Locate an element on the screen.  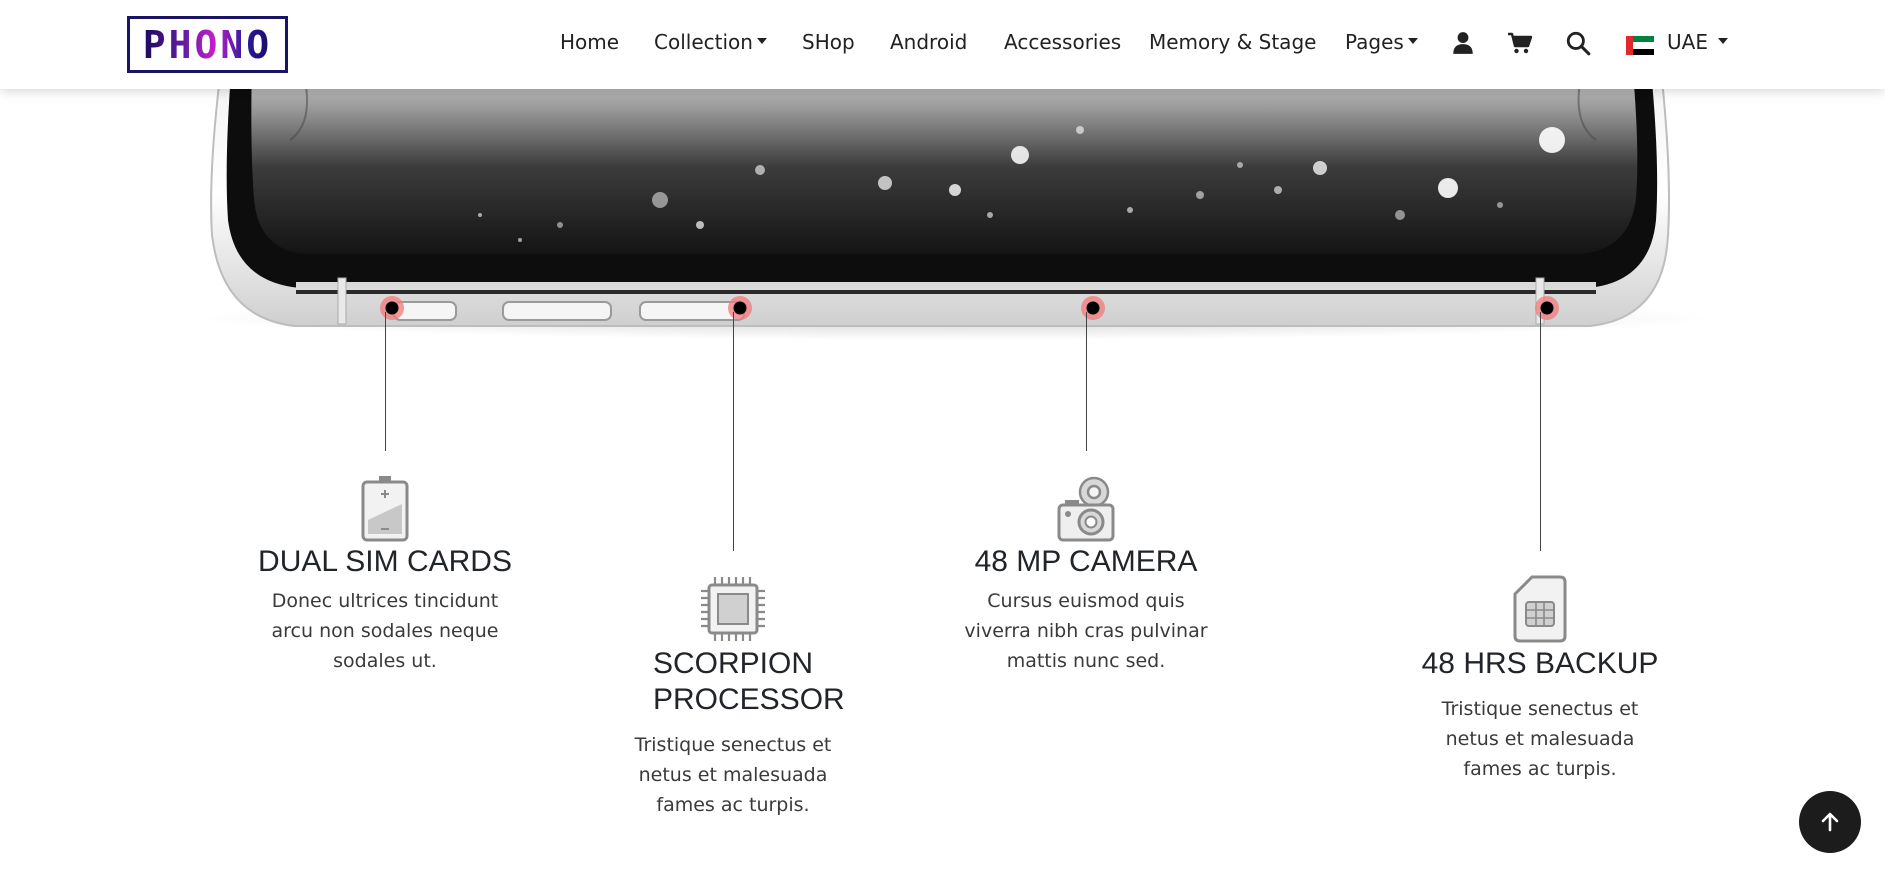
feature-title: 48 HRS BACKUP is located at coordinates (1540, 663).